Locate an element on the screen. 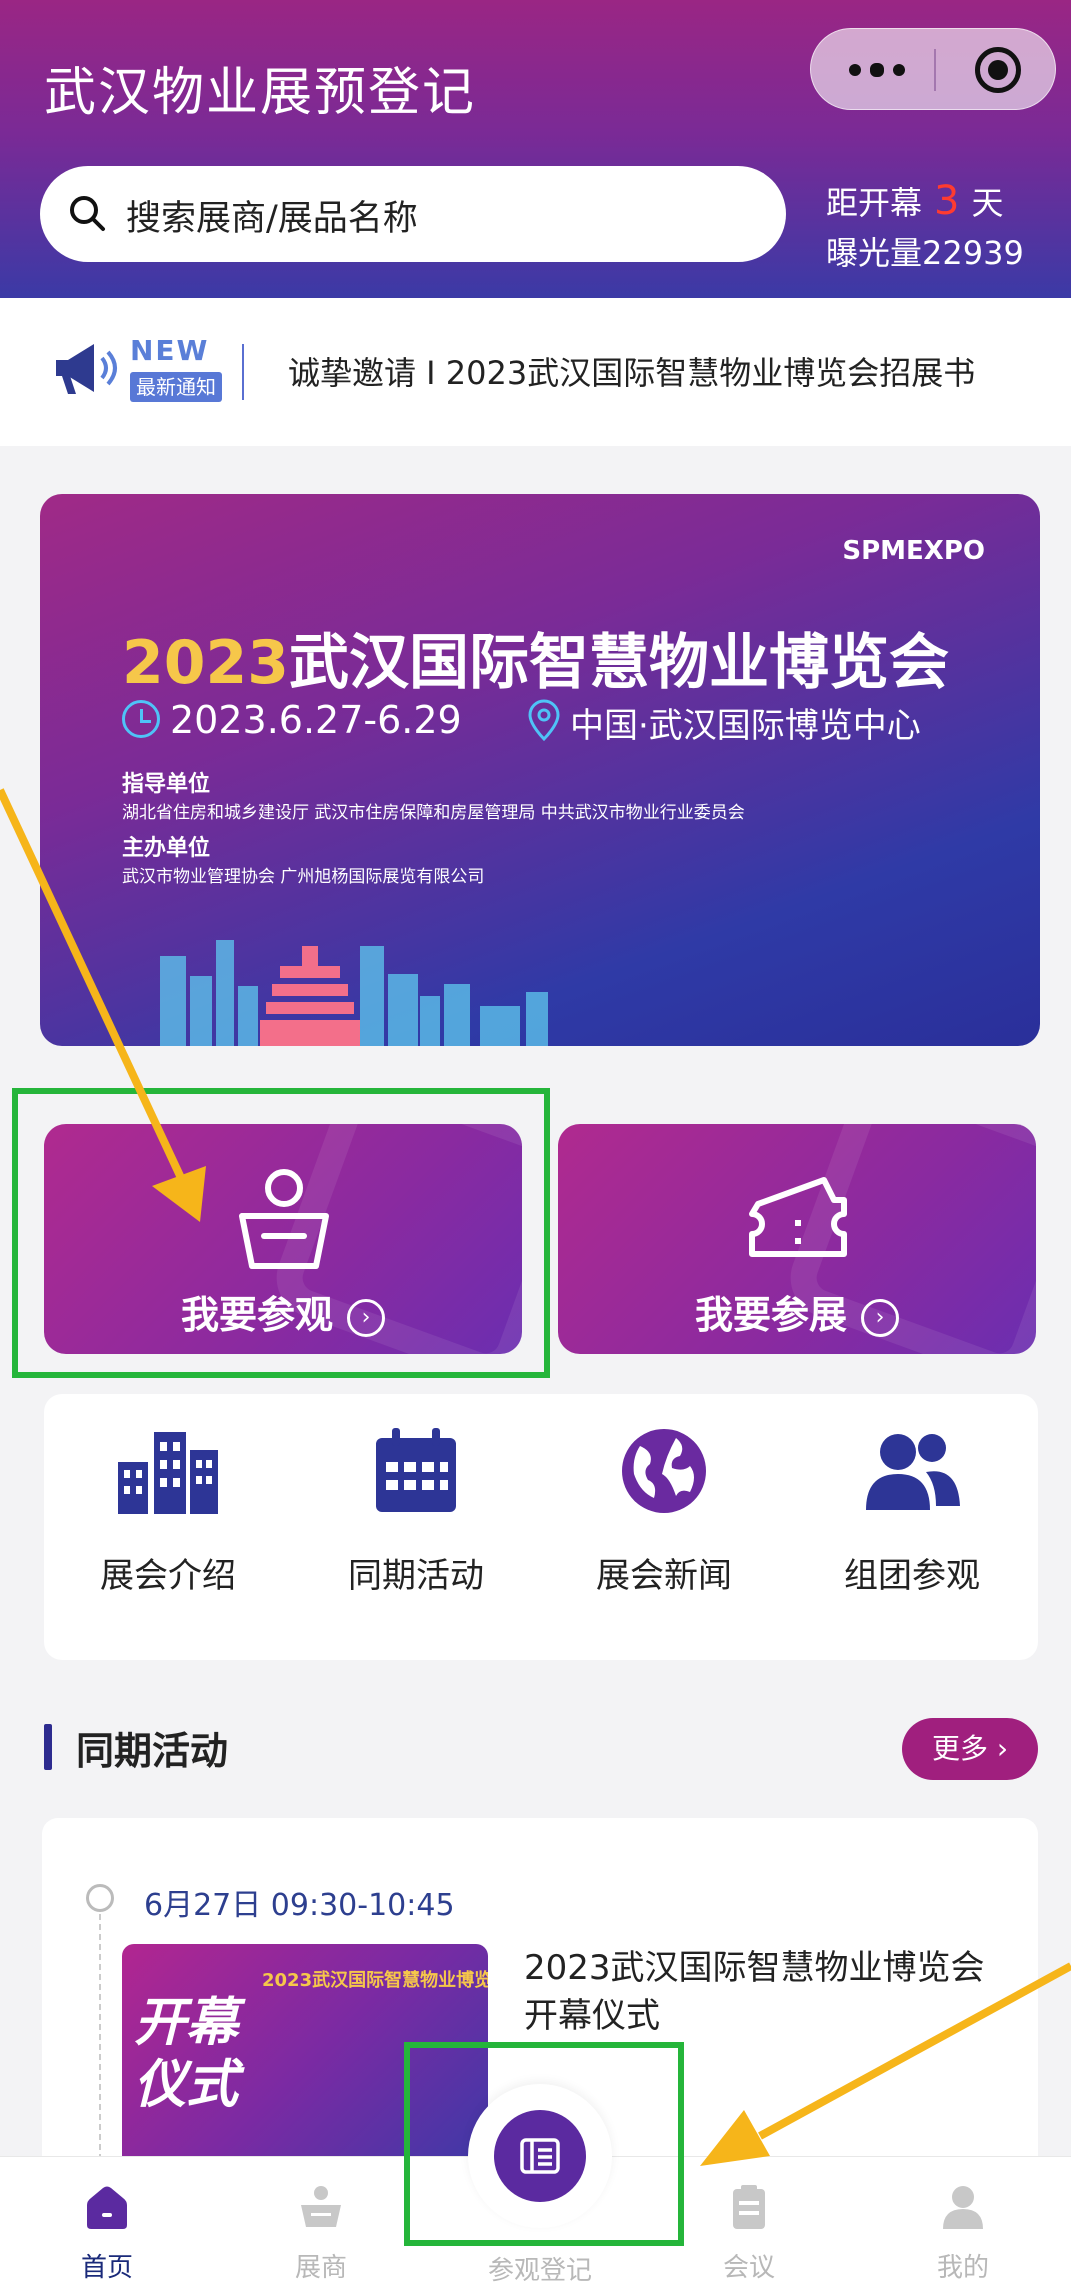 This screenshot has height=2290, width=1071. megaphone-icon is located at coordinates (86, 369).